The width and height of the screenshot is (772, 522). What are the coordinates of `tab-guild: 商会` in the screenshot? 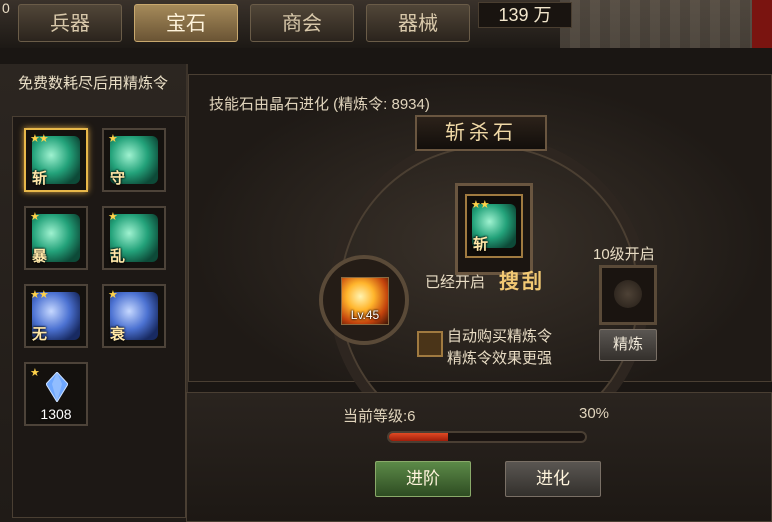 It's located at (302, 23).